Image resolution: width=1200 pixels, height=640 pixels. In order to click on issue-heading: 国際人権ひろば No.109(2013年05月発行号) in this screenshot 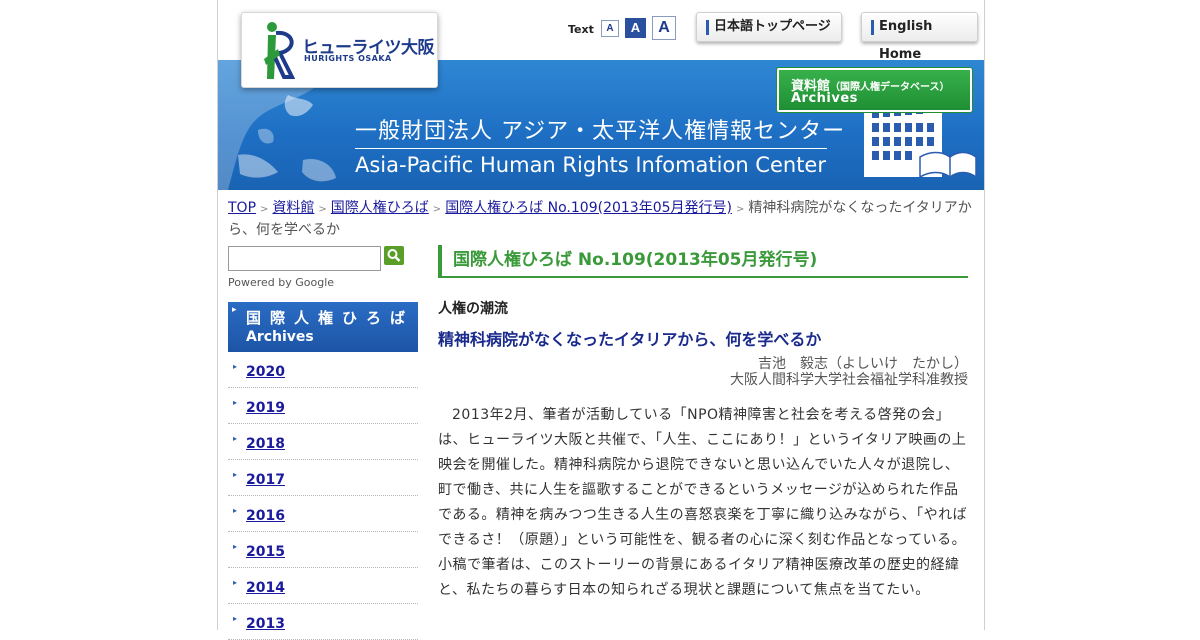, I will do `click(703, 261)`.